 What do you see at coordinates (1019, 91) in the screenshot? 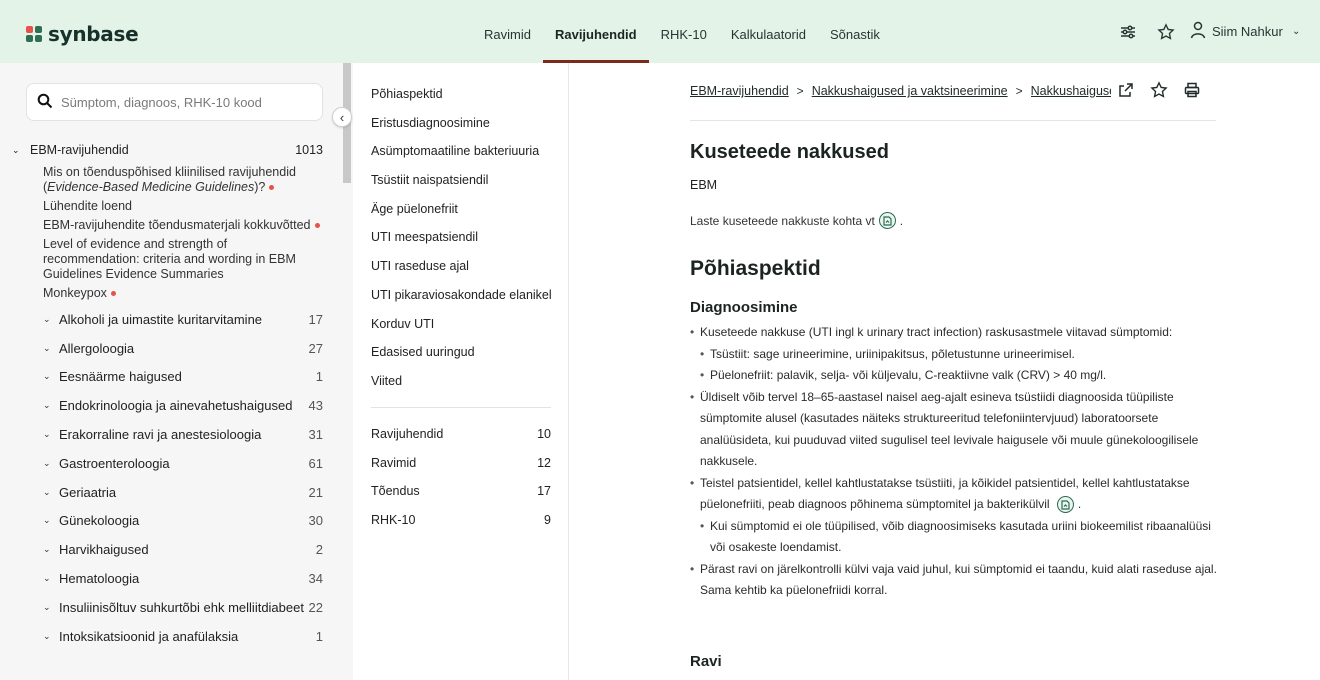
I see `chevron-right-icon: >` at bounding box center [1019, 91].